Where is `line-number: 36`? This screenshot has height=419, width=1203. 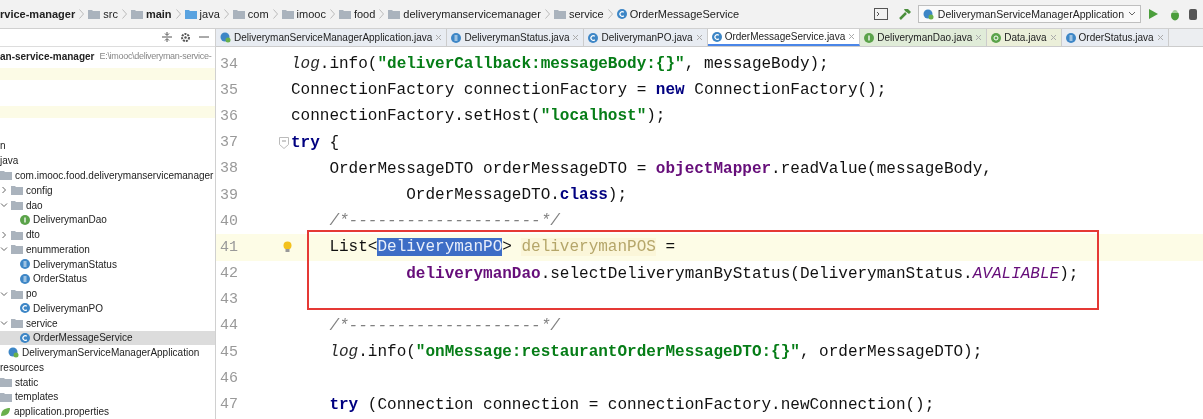
line-number: 36 is located at coordinates (228, 116).